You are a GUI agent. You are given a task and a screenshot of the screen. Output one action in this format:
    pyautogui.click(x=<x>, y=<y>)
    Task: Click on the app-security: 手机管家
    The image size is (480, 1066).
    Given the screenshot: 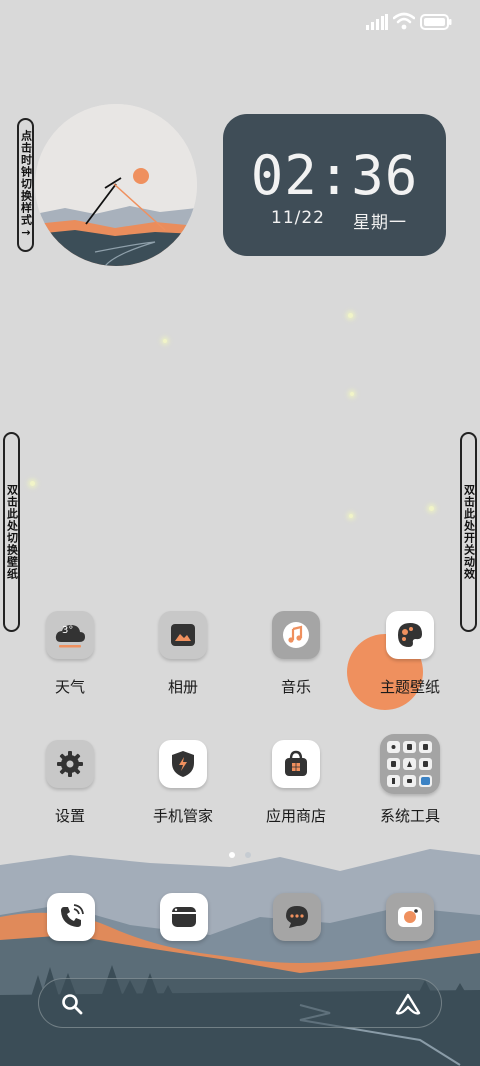 What is the action you would take?
    pyautogui.click(x=183, y=795)
    